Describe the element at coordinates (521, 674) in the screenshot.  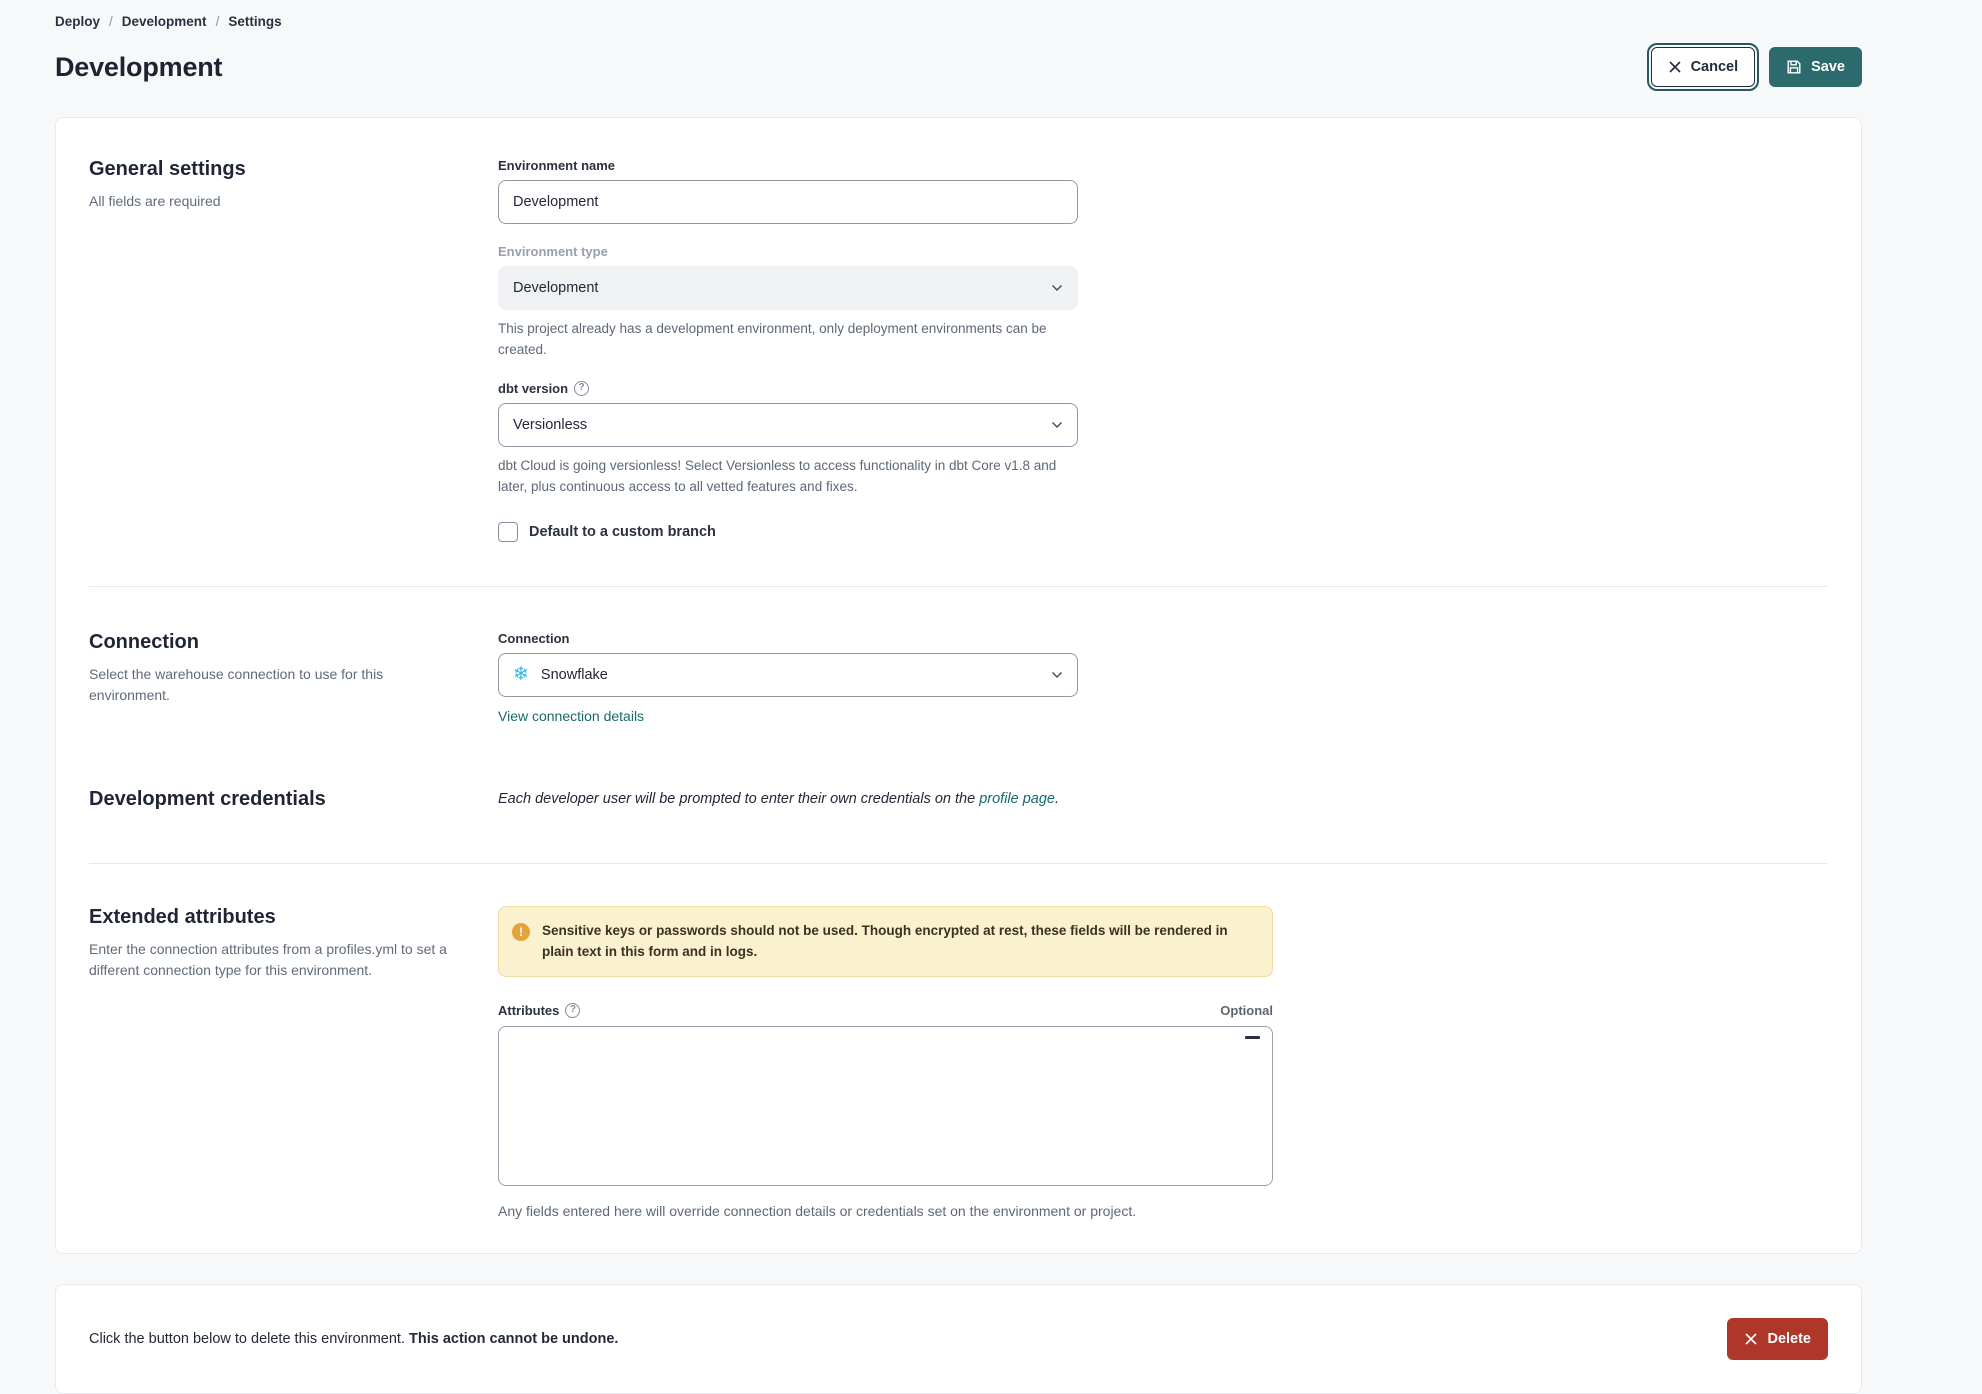
I see `snowflake-icon: ❄` at that location.